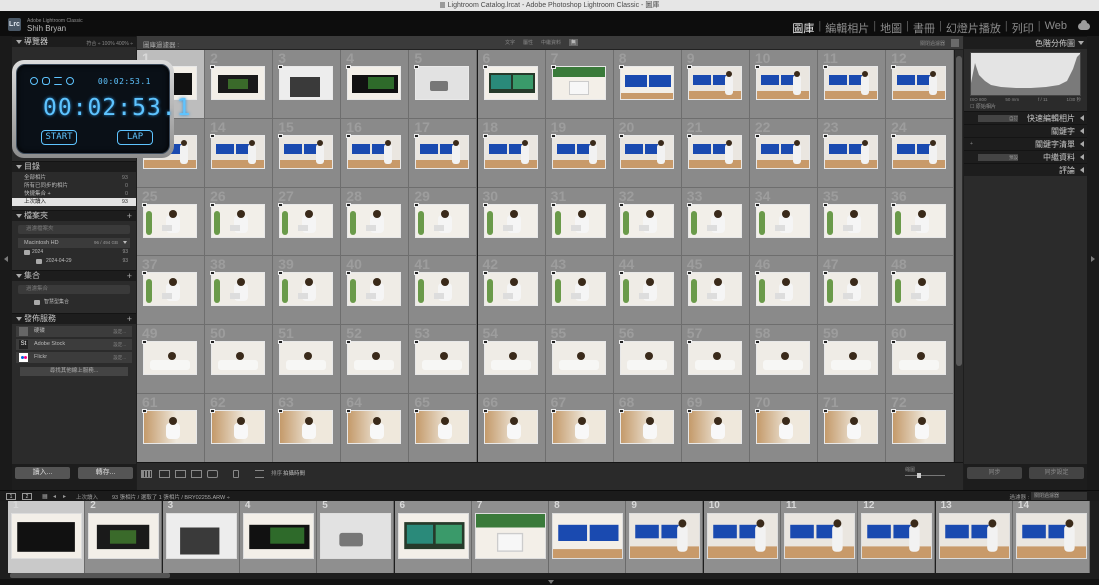 This screenshot has width=1099, height=585. What do you see at coordinates (647, 291) in the screenshot?
I see `grid-cell: 44` at bounding box center [647, 291].